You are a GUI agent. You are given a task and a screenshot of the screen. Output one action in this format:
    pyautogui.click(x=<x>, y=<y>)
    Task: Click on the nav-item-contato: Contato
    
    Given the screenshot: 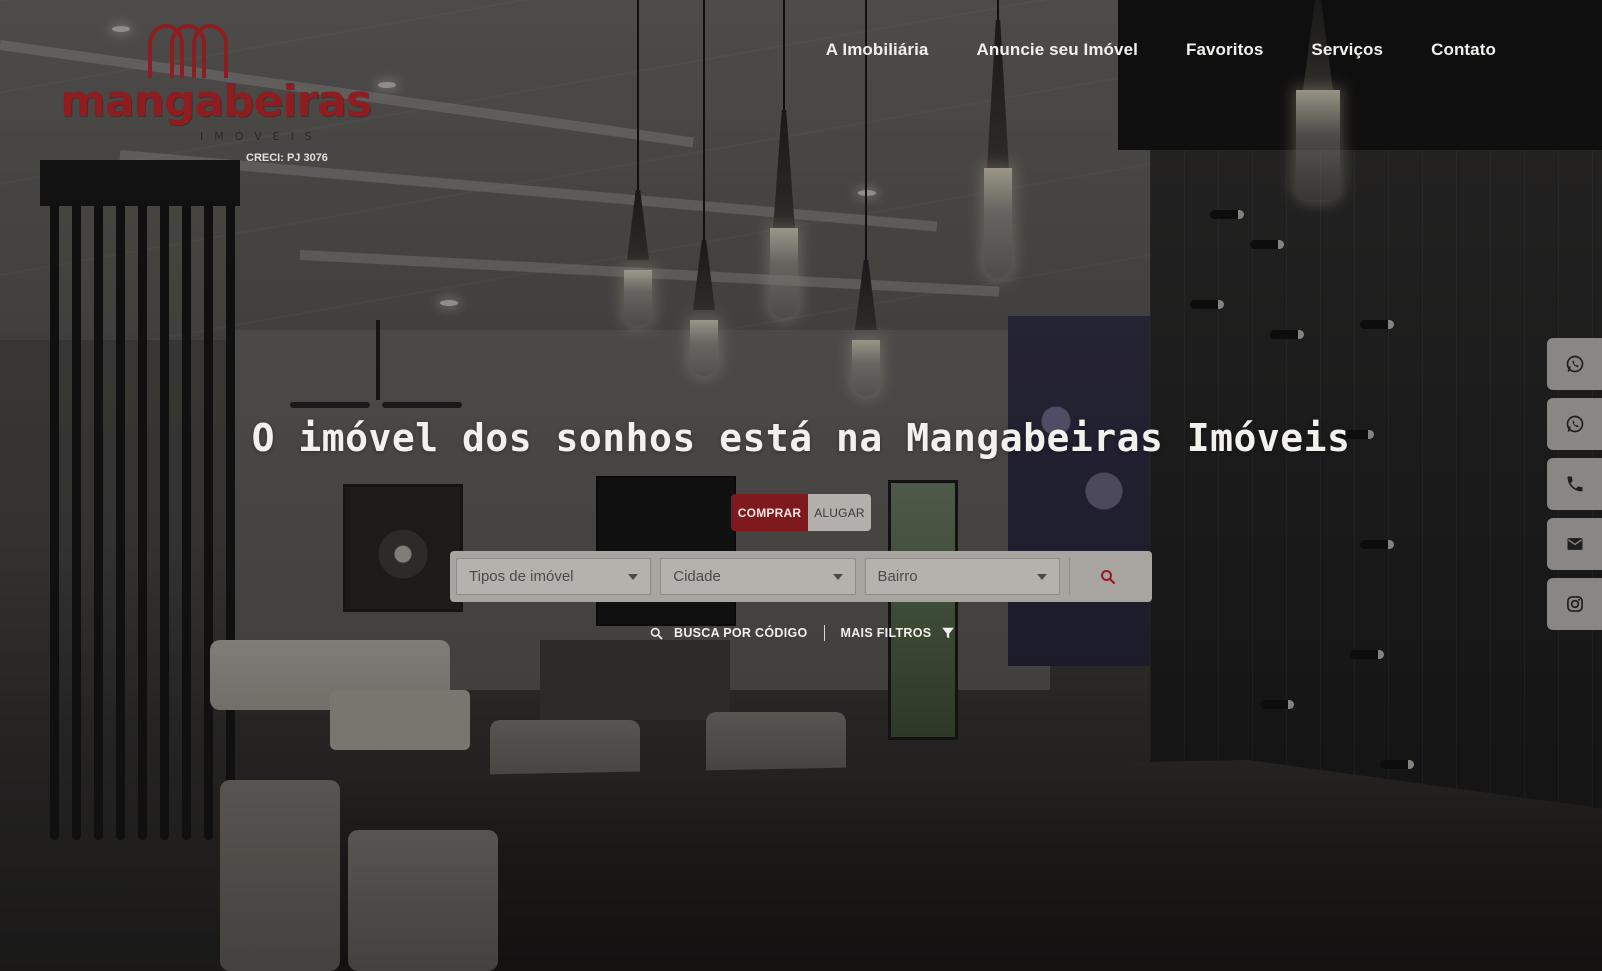 What is the action you would take?
    pyautogui.click(x=1463, y=50)
    